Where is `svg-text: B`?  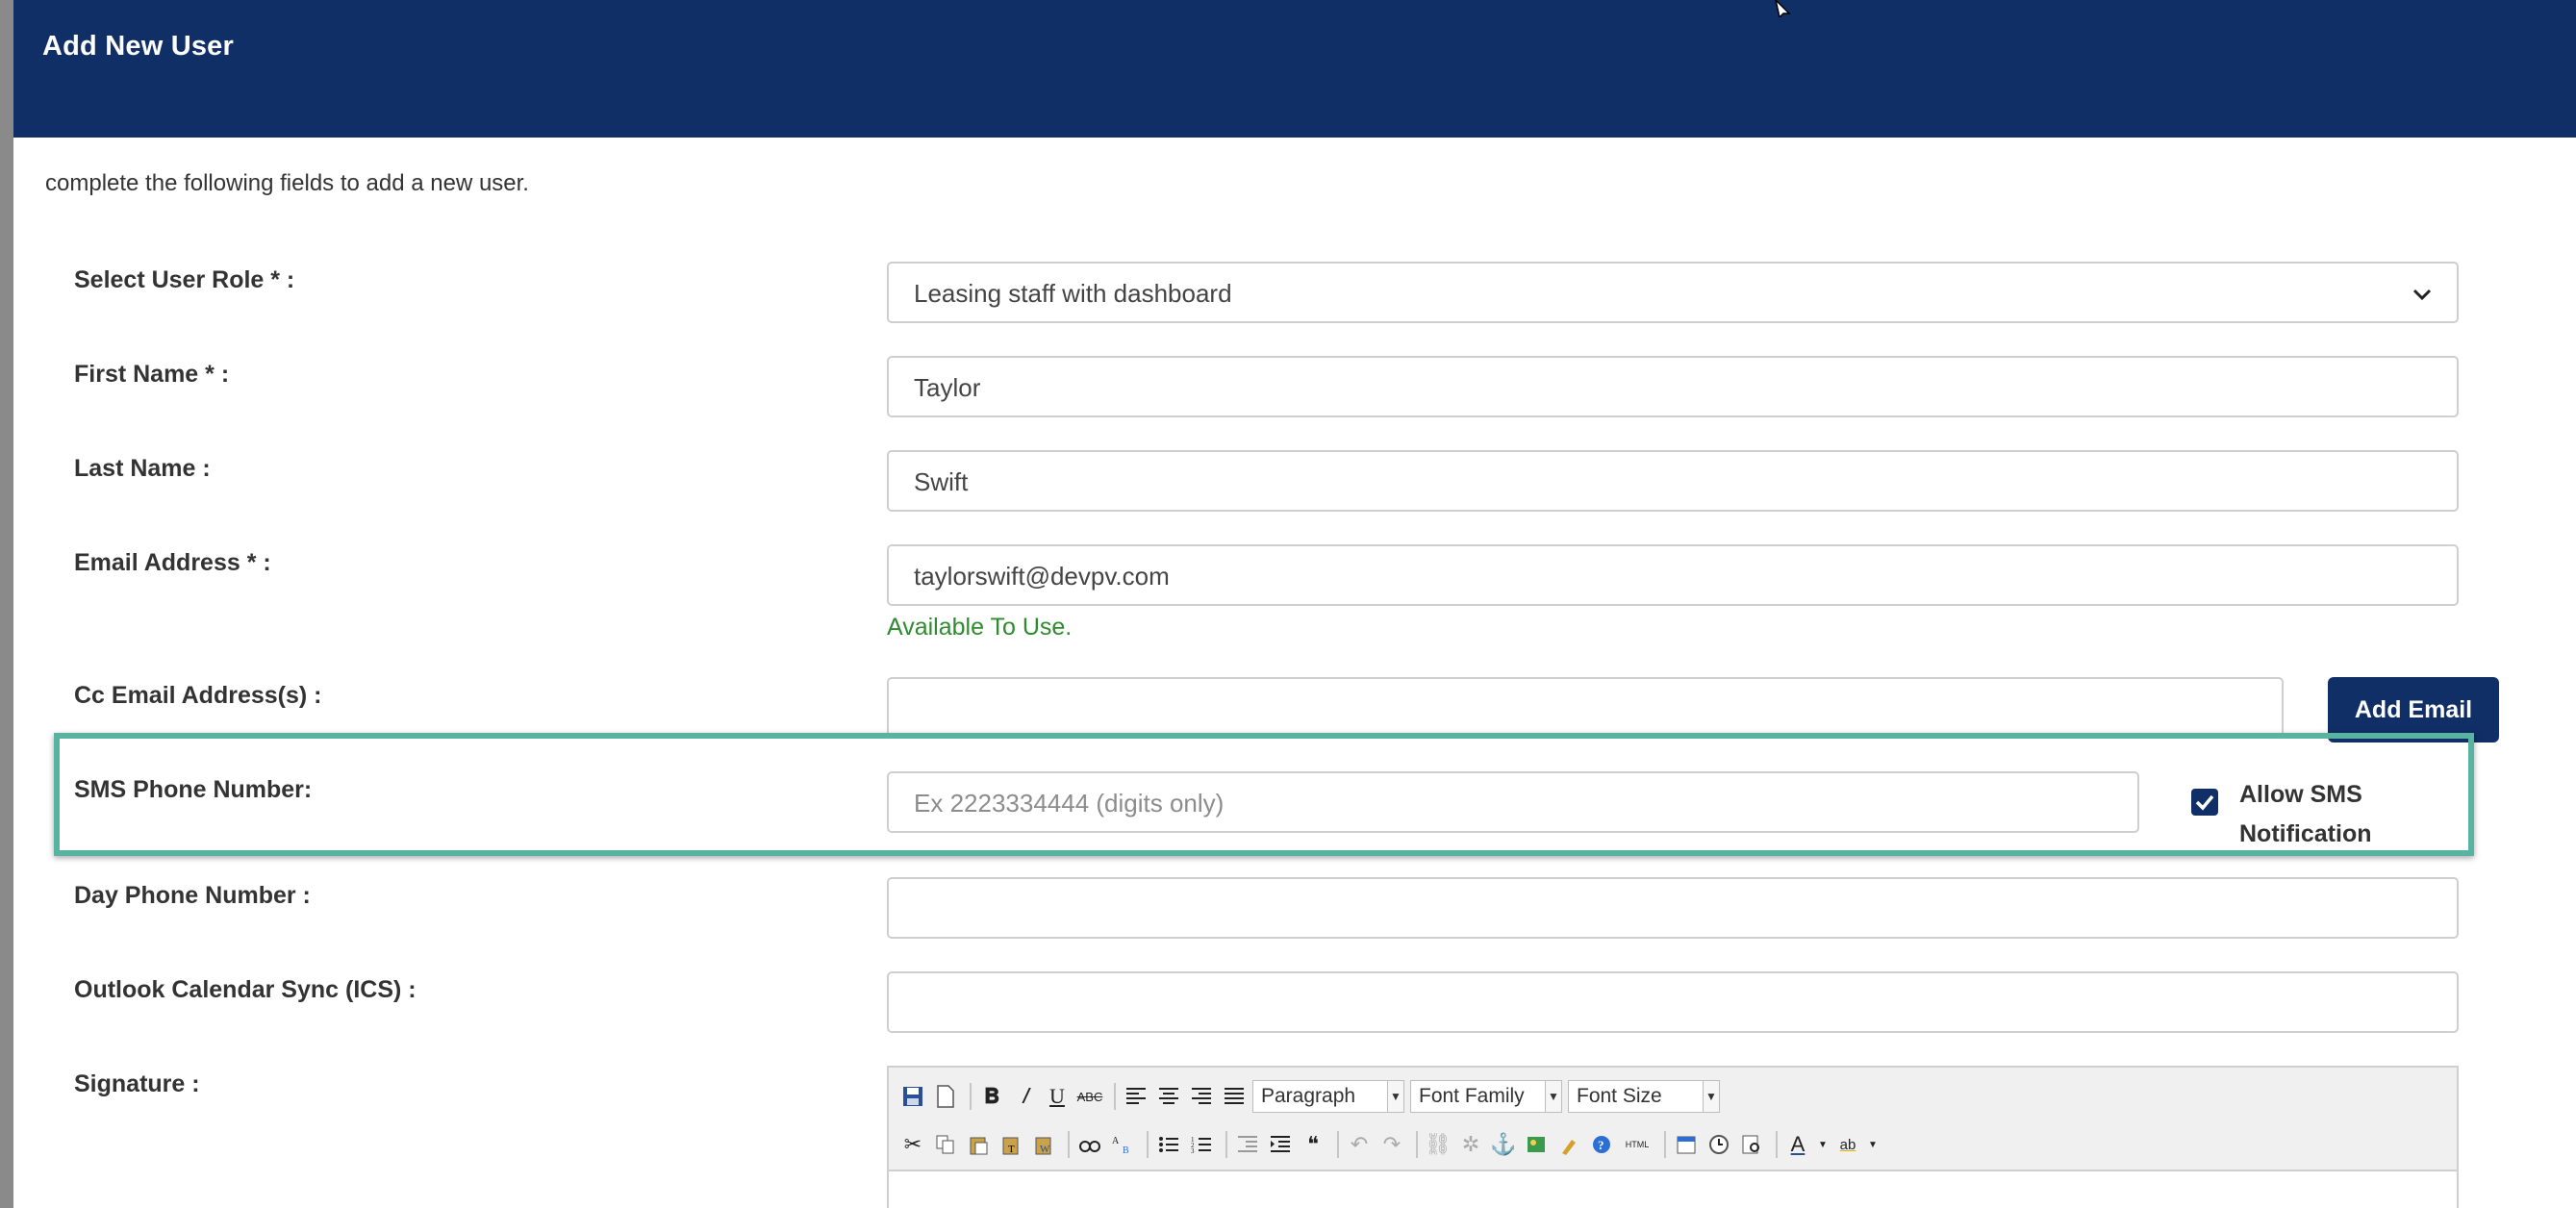
svg-text: B is located at coordinates (1126, 1150).